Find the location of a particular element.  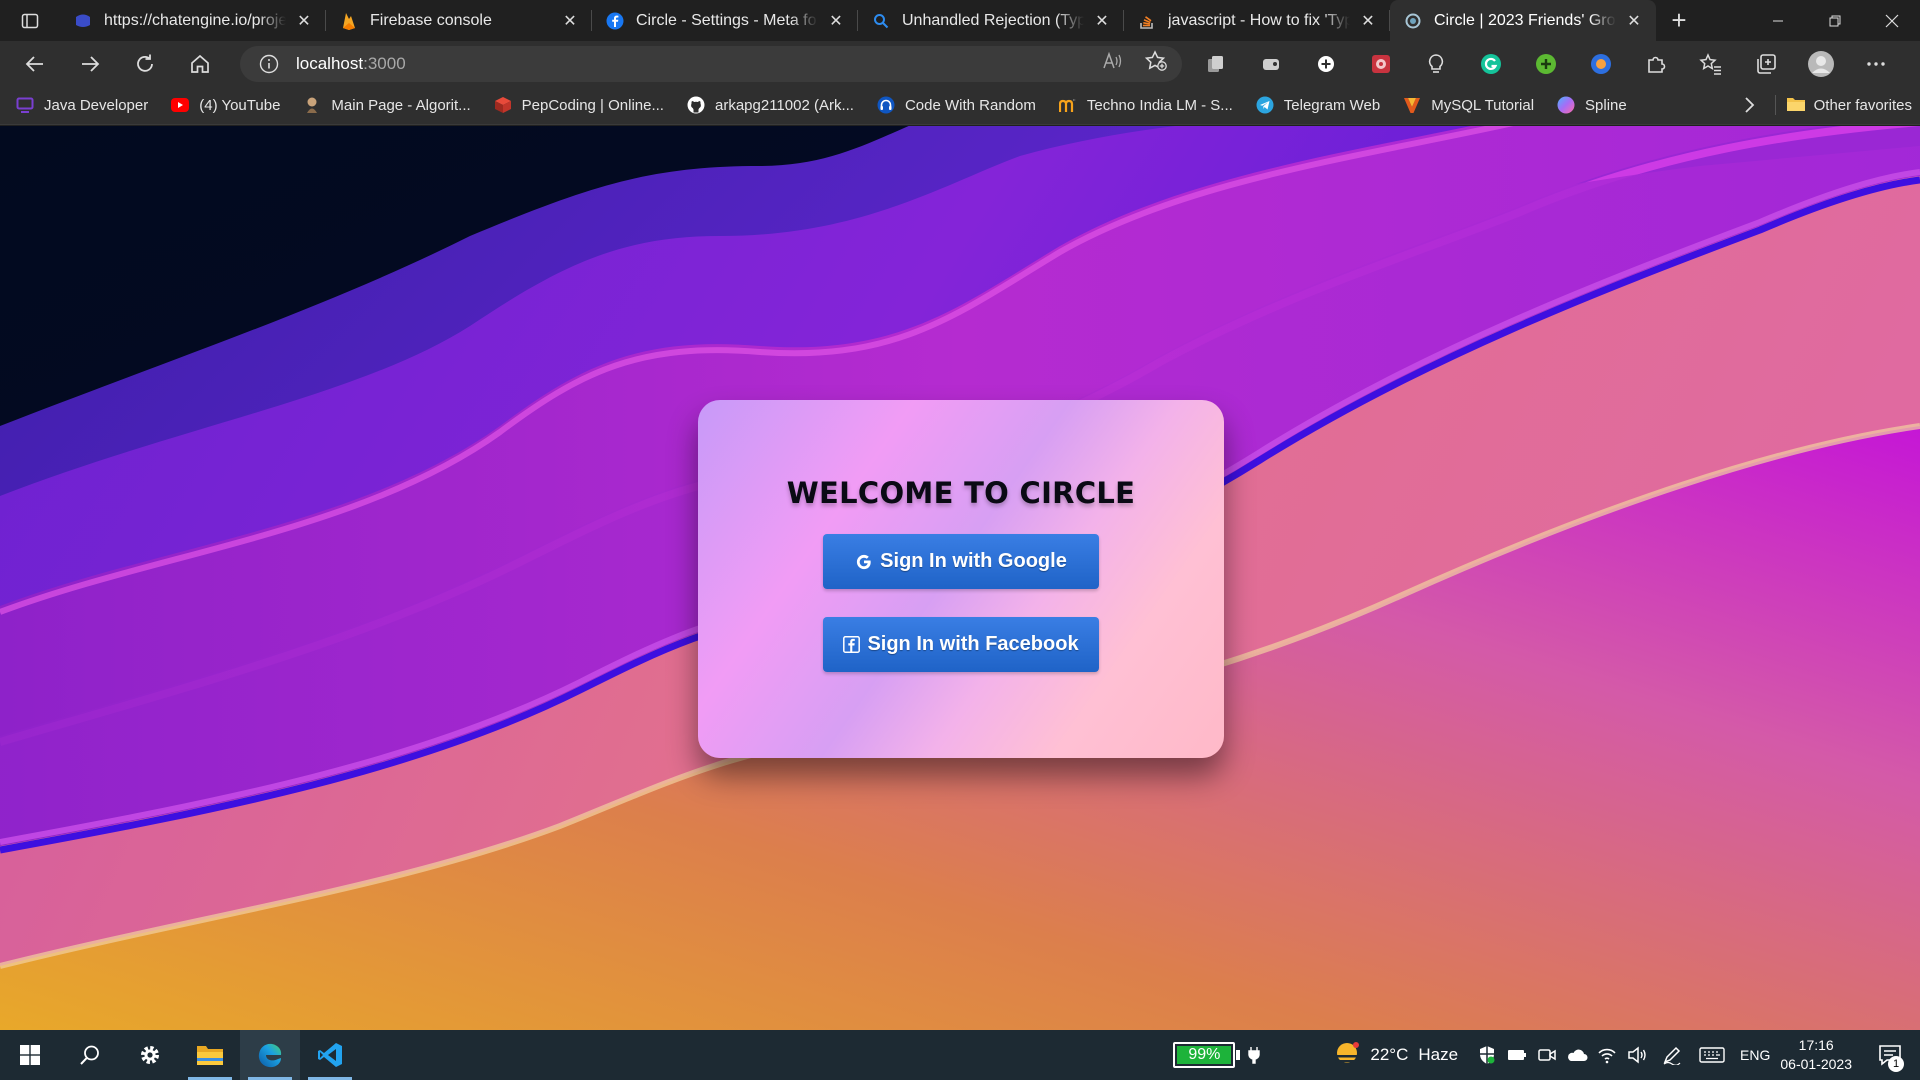

tab-unhandled-rejection: Unhandled Rejection (TypeError) ✕ is located at coordinates (991, 20).